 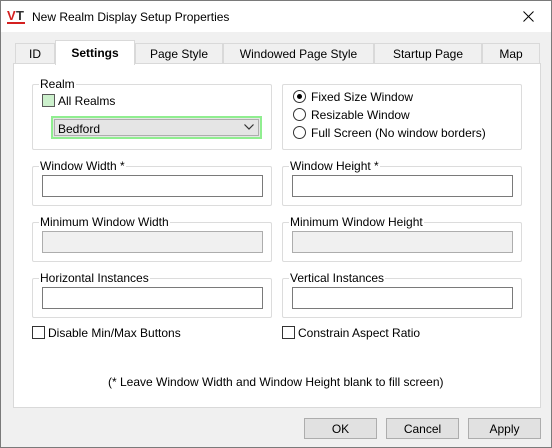 I want to click on tab-map: Map, so click(x=511, y=53).